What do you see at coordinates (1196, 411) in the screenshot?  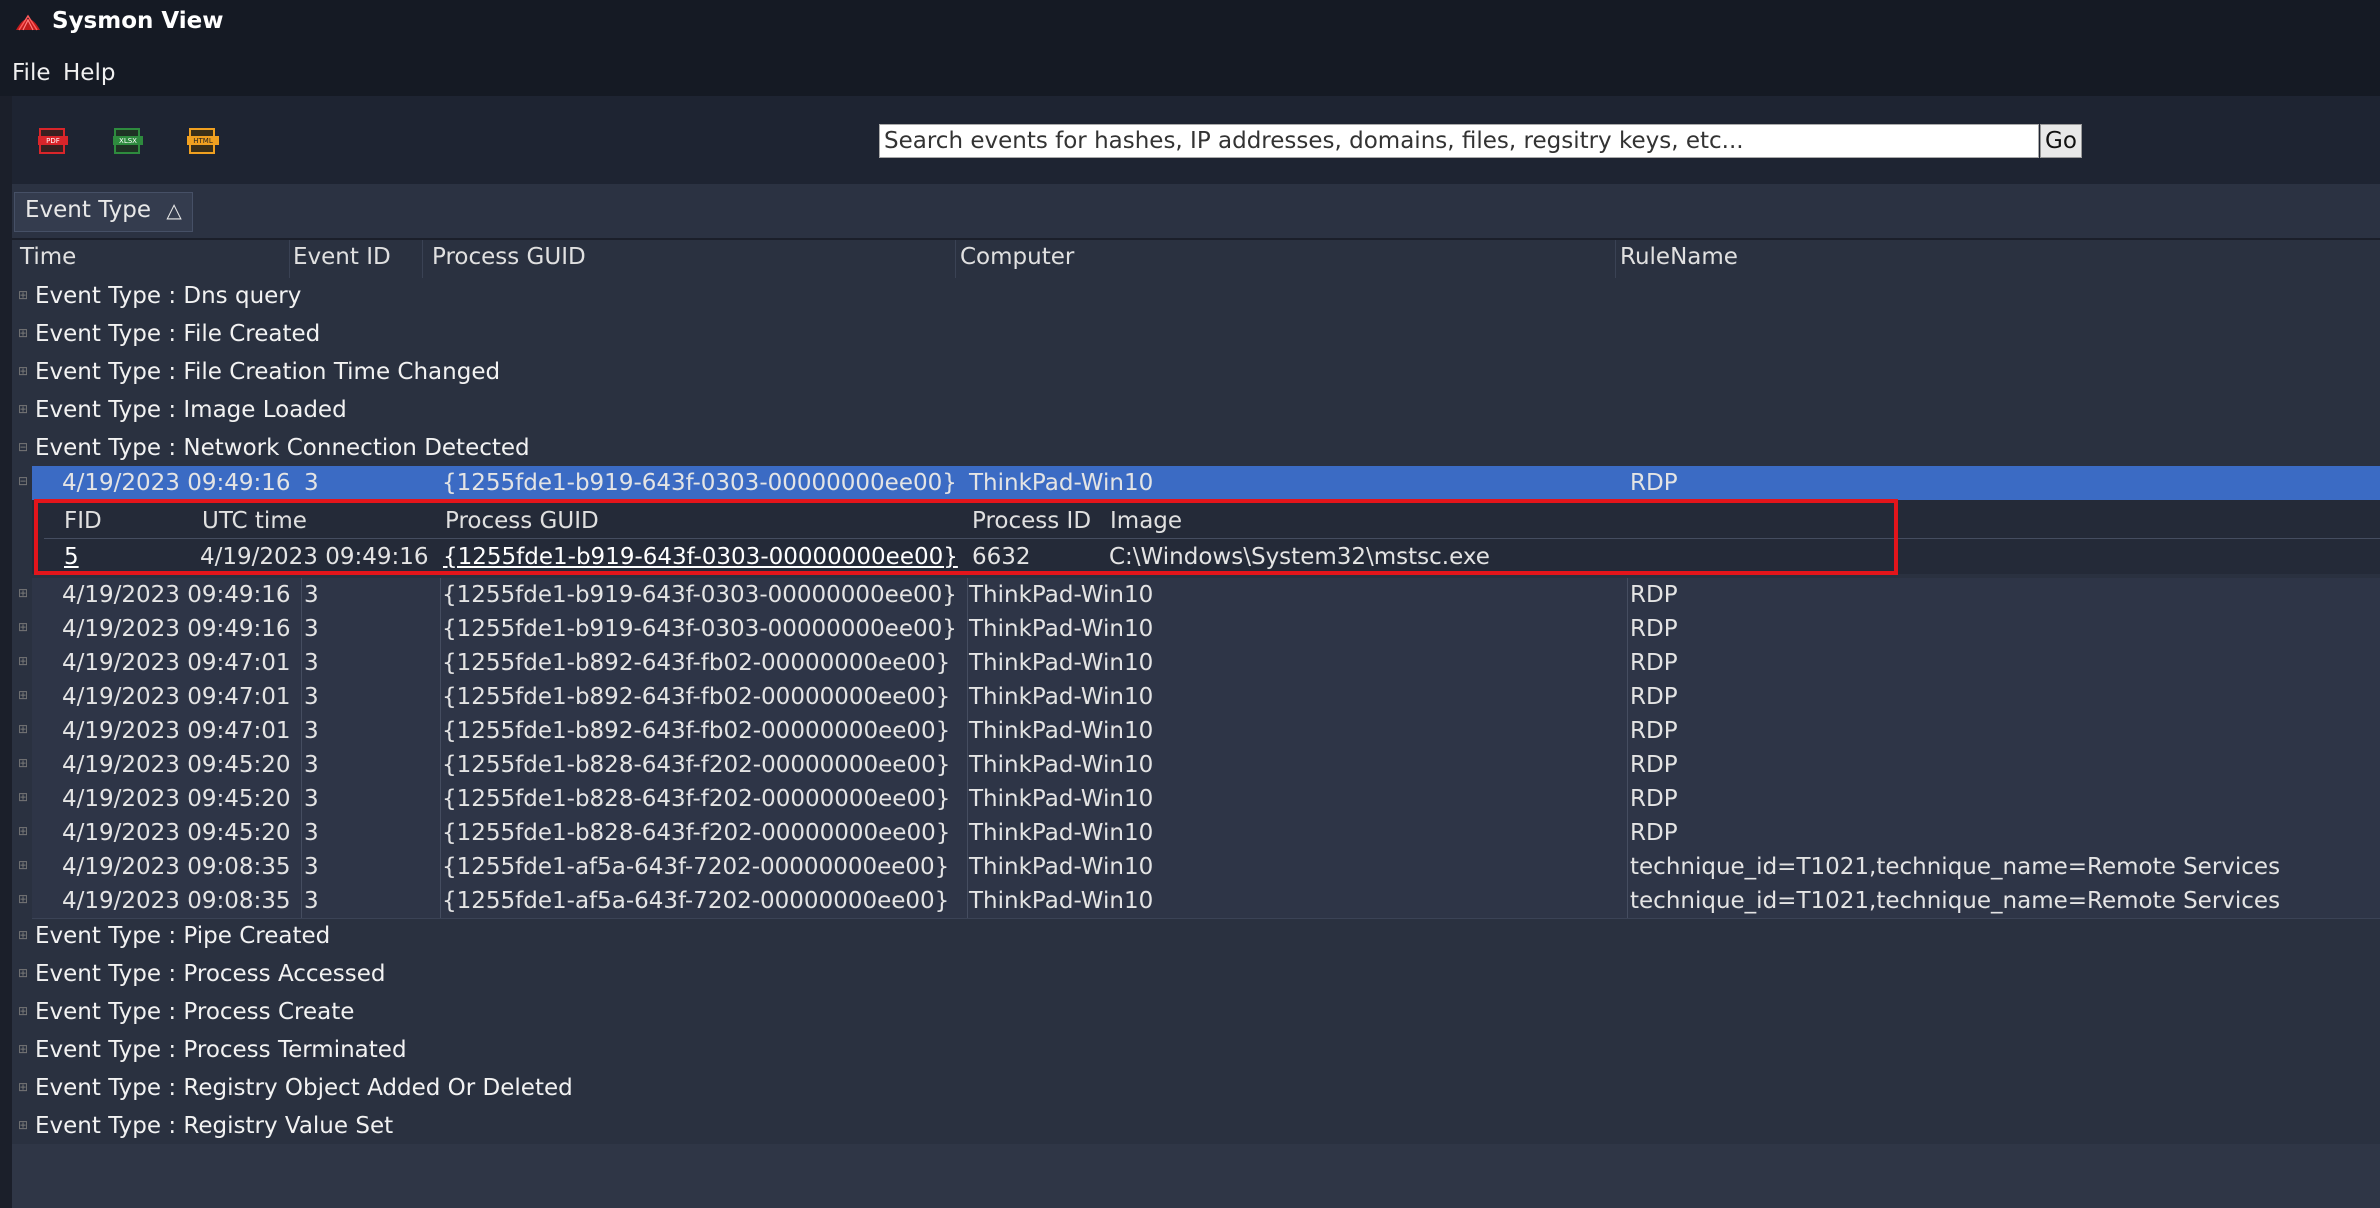 I see `group-row-image-loaded: ⊞ Event Type : Image Loaded` at bounding box center [1196, 411].